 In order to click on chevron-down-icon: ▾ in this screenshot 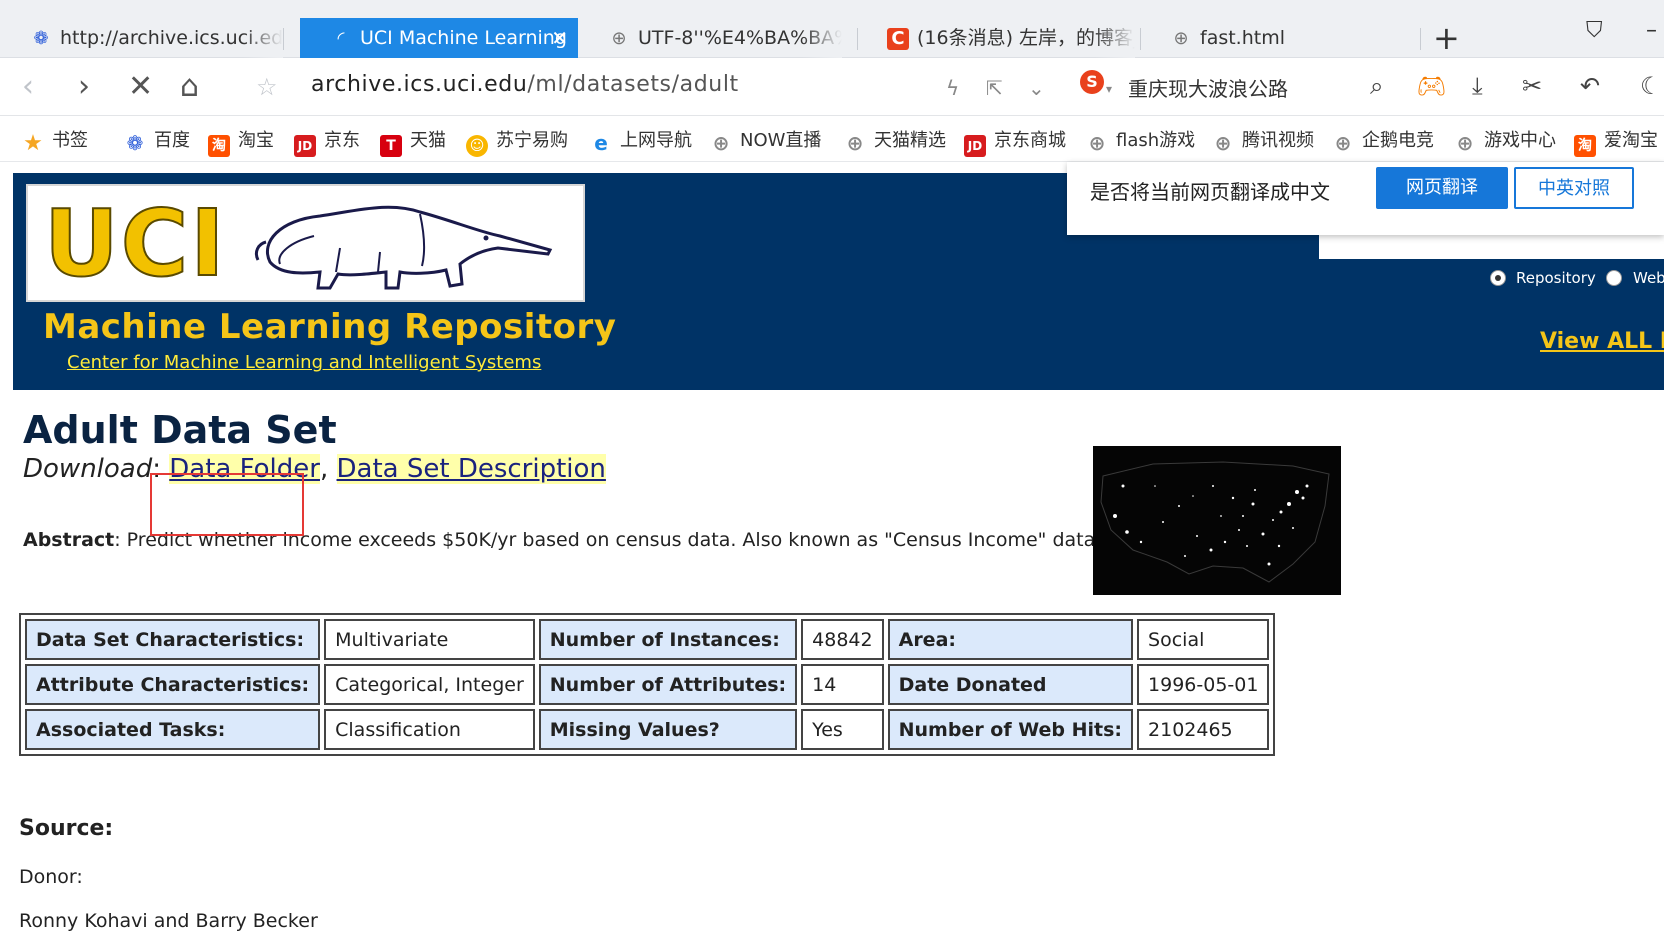, I will do `click(1109, 89)`.